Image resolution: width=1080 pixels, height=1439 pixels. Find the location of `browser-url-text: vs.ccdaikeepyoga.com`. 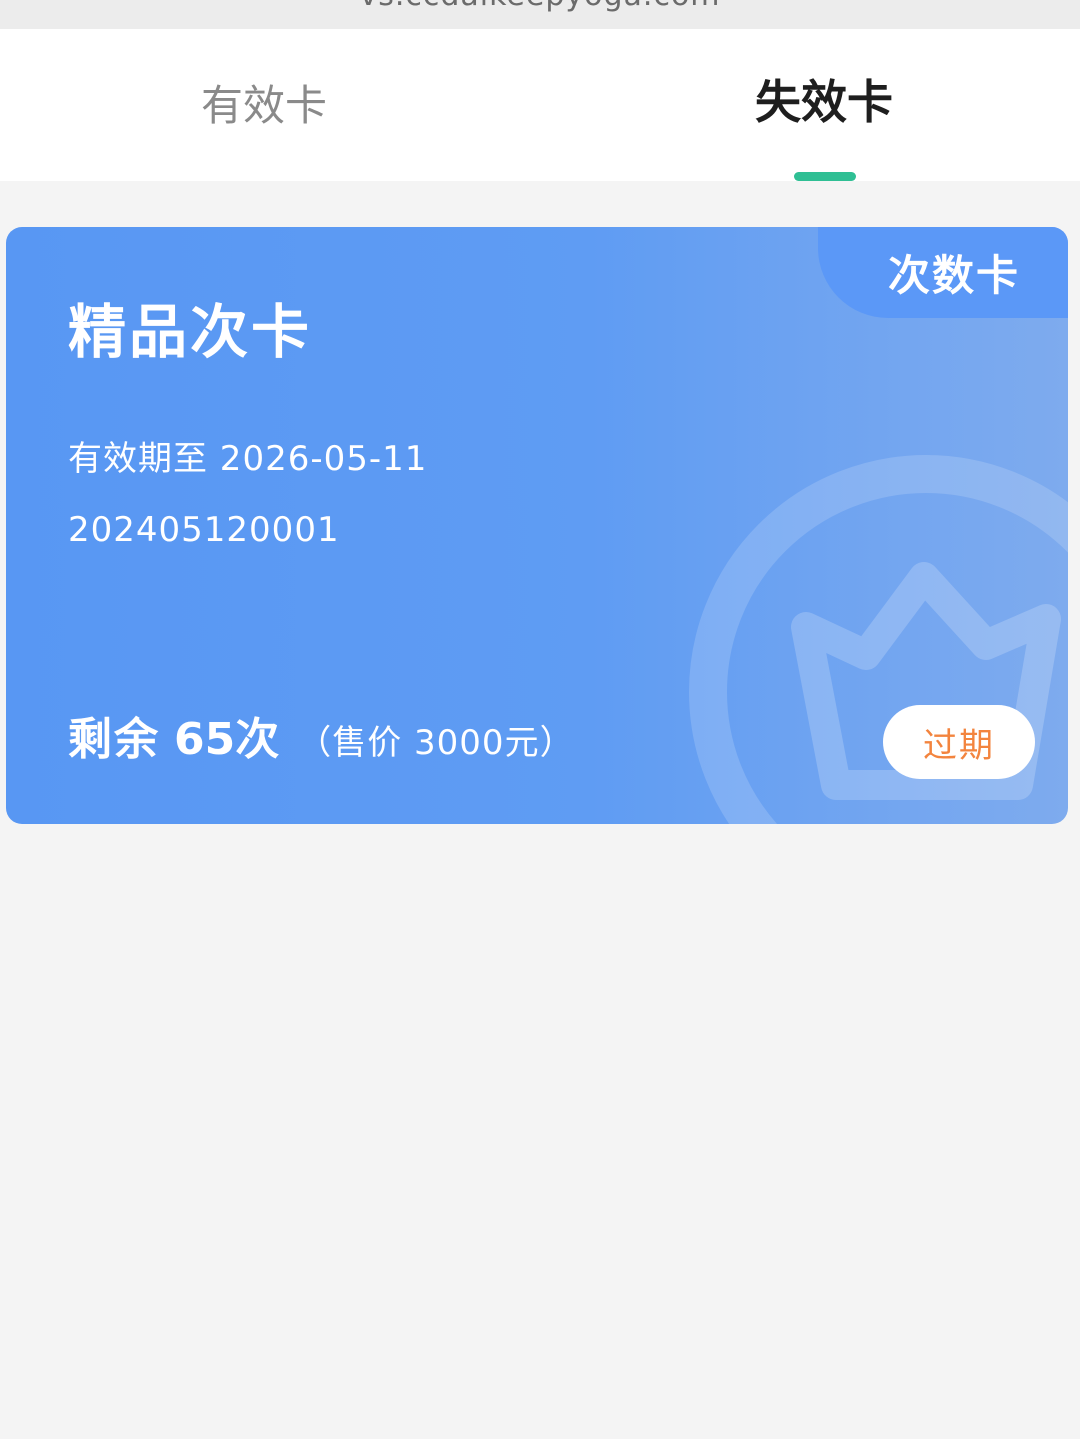

browser-url-text: vs.ccdaikeepyoga.com is located at coordinates (540, 6).